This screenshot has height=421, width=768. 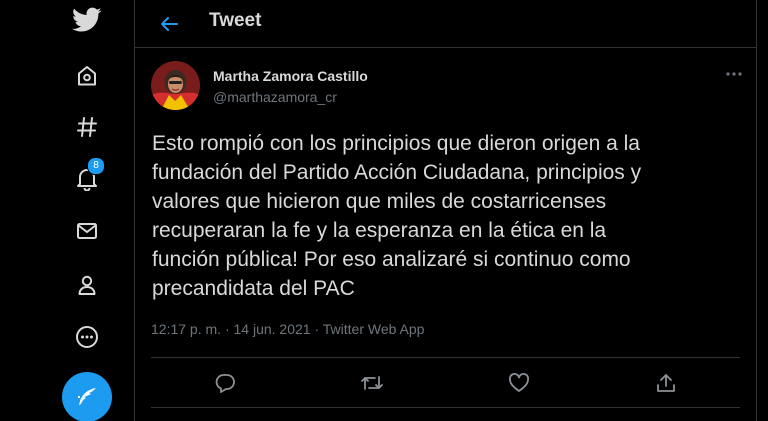 I want to click on twitter-logo-icon, so click(x=87, y=20).